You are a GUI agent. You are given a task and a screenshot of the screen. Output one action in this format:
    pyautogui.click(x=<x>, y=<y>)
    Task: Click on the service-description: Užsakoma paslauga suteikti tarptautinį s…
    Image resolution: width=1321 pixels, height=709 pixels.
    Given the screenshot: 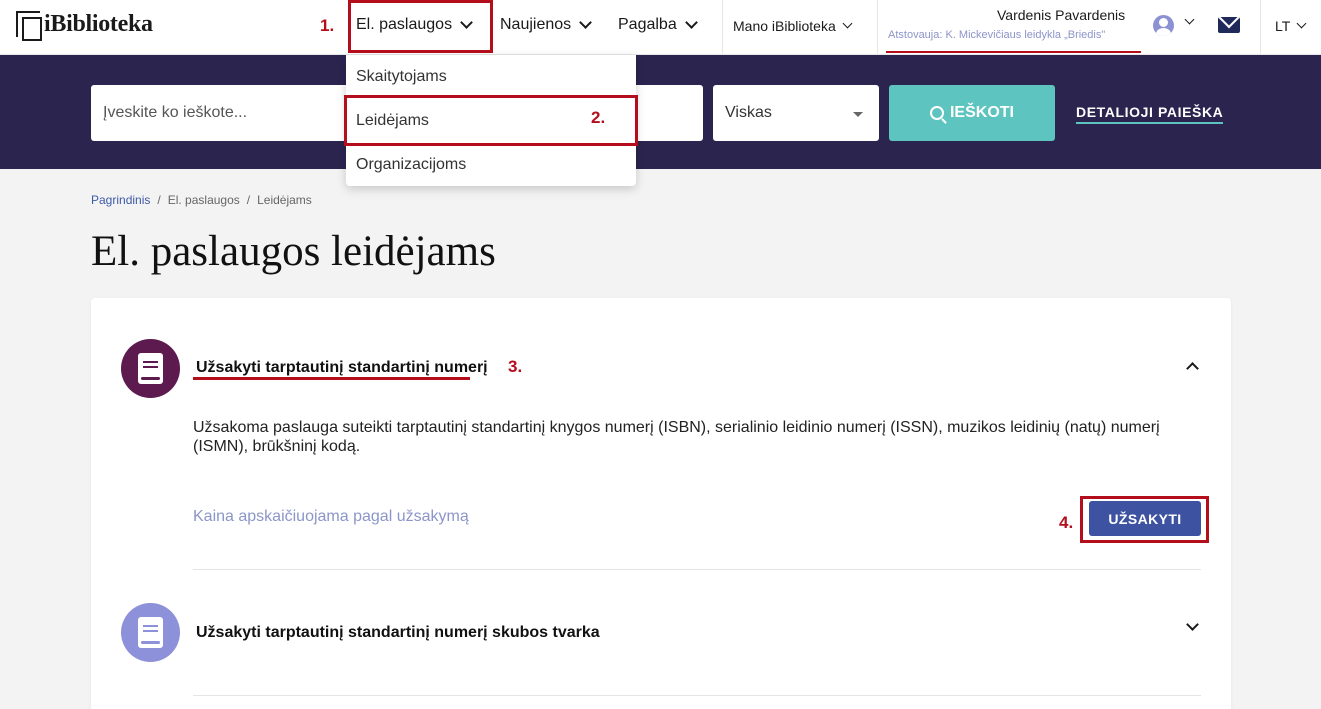 What is the action you would take?
    pyautogui.click(x=676, y=437)
    